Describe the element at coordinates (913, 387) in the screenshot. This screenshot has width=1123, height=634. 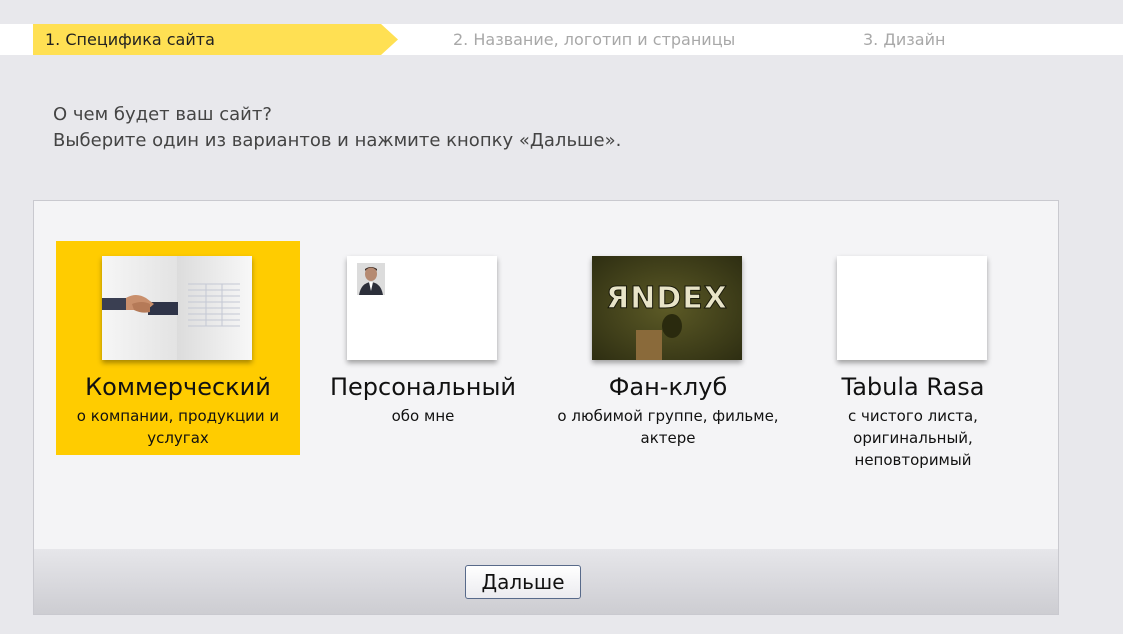
I see `option-tabula-rasa-title: Tabula Rasa` at that location.